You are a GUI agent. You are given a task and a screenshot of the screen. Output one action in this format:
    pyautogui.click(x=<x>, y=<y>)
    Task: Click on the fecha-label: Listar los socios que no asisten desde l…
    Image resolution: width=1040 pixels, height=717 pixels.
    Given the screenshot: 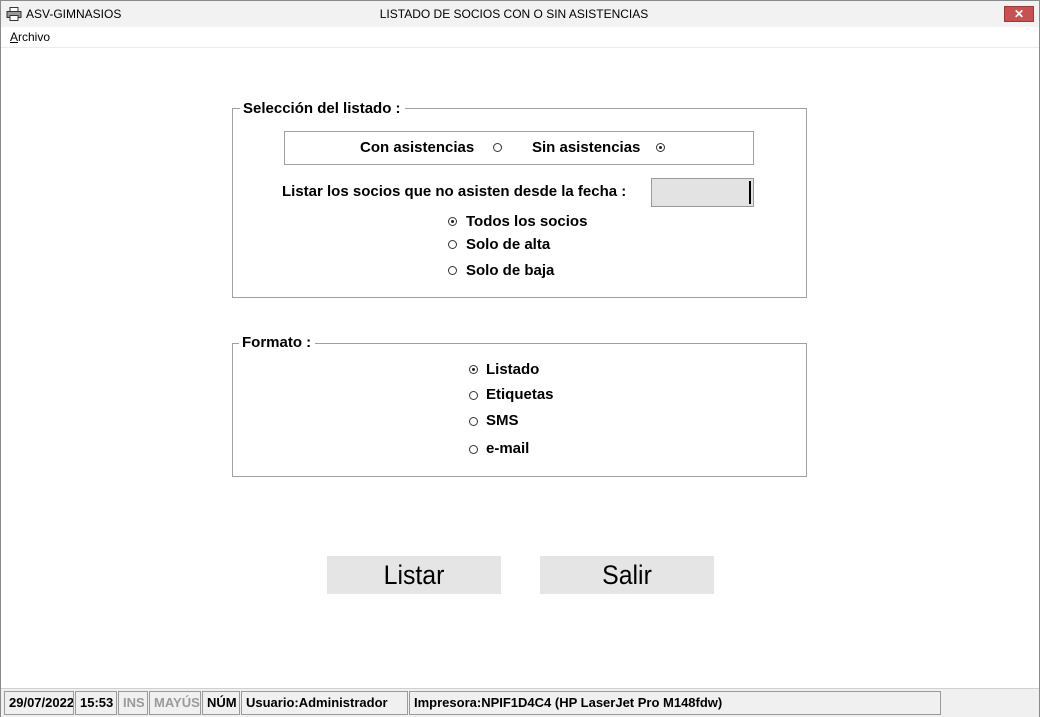 What is the action you would take?
    pyautogui.click(x=454, y=191)
    